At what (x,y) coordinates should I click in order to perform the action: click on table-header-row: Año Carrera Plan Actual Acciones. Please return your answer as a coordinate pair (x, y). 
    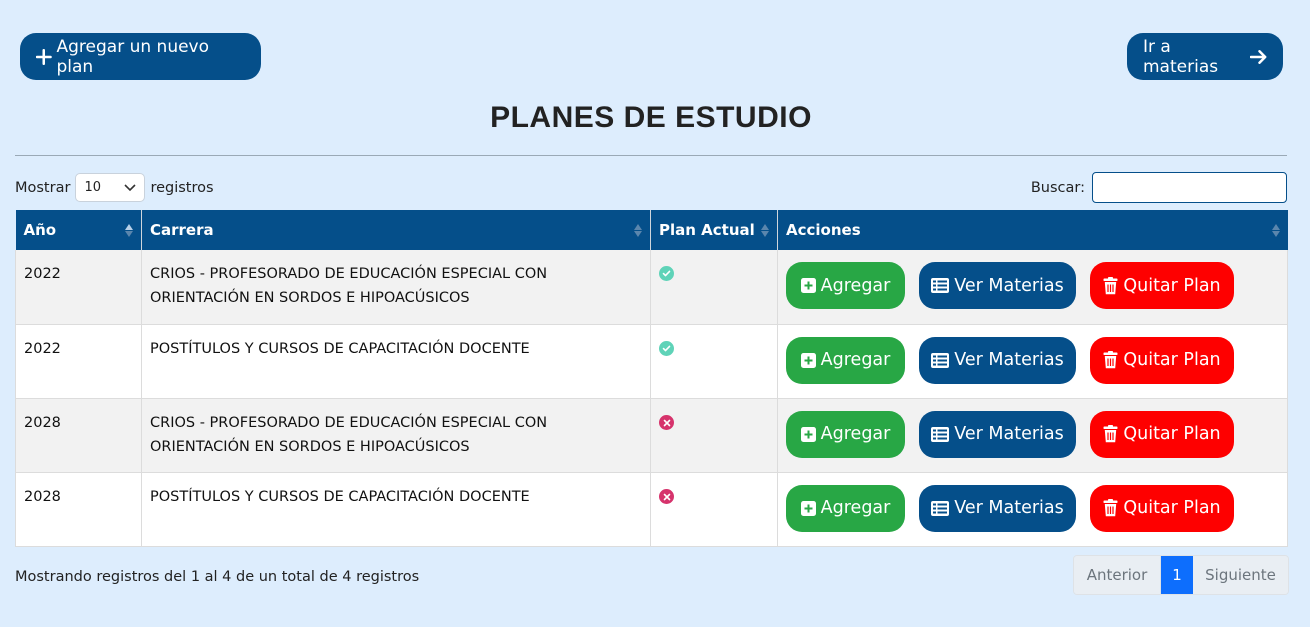
    Looking at the image, I should click on (651, 230).